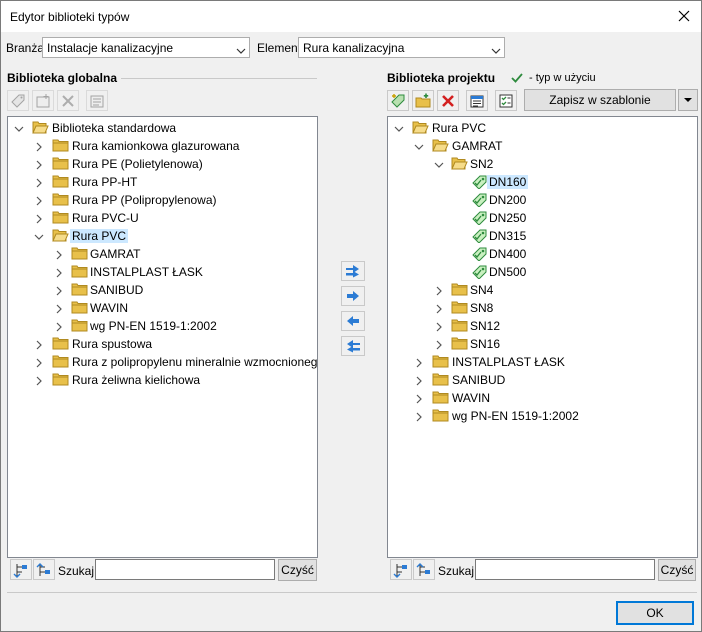 Image resolution: width=702 pixels, height=632 pixels. Describe the element at coordinates (43, 100) in the screenshot. I see `new-folder-button` at that location.